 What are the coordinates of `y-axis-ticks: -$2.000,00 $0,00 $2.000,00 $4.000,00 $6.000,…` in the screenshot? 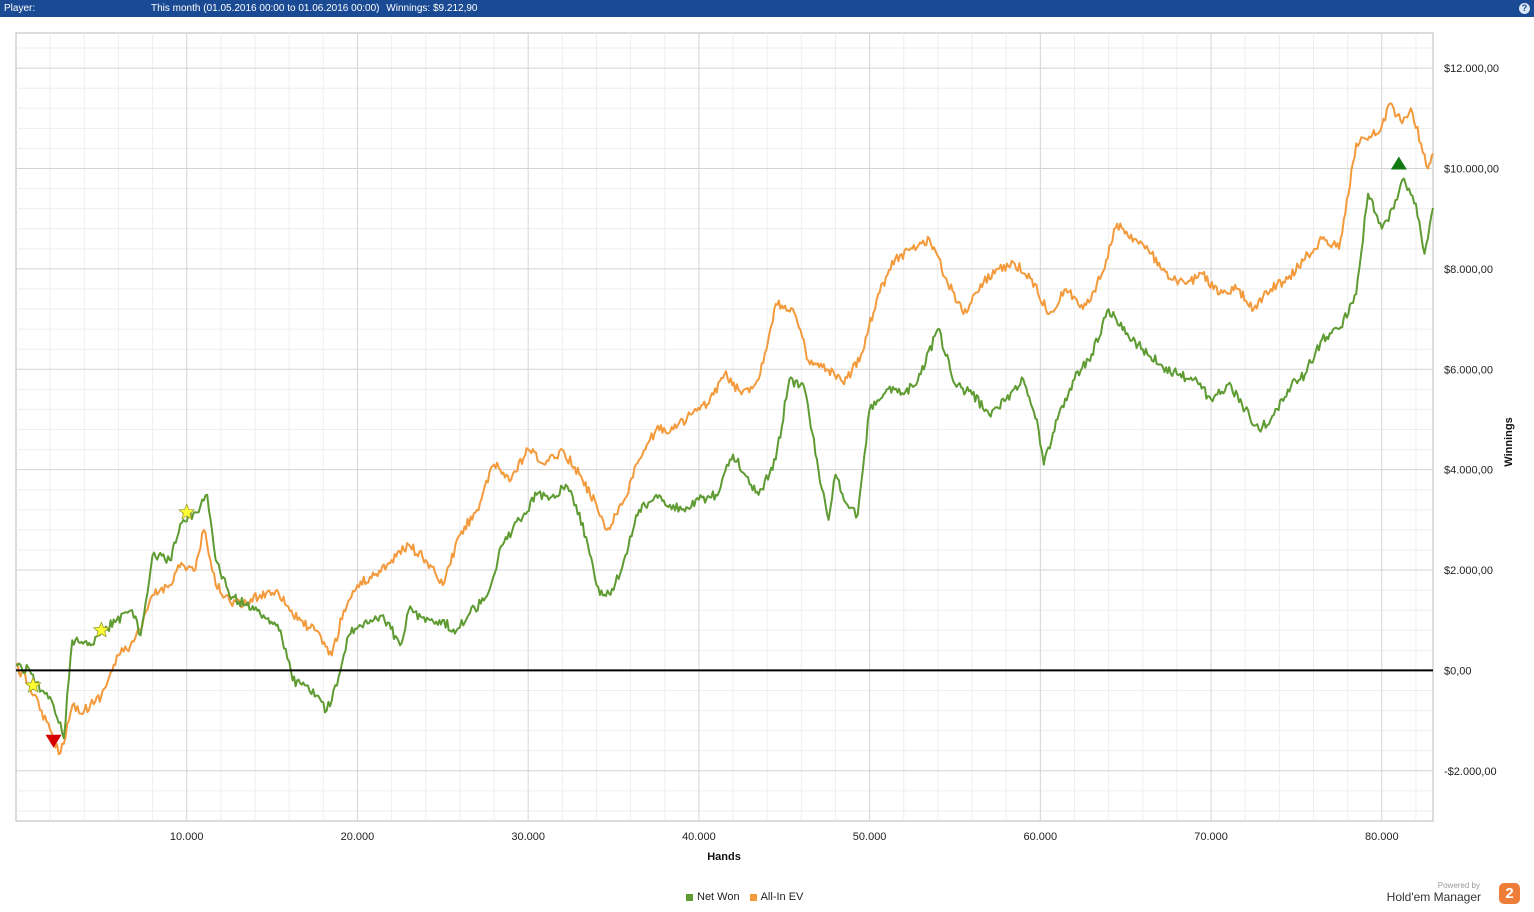 It's located at (1471, 420).